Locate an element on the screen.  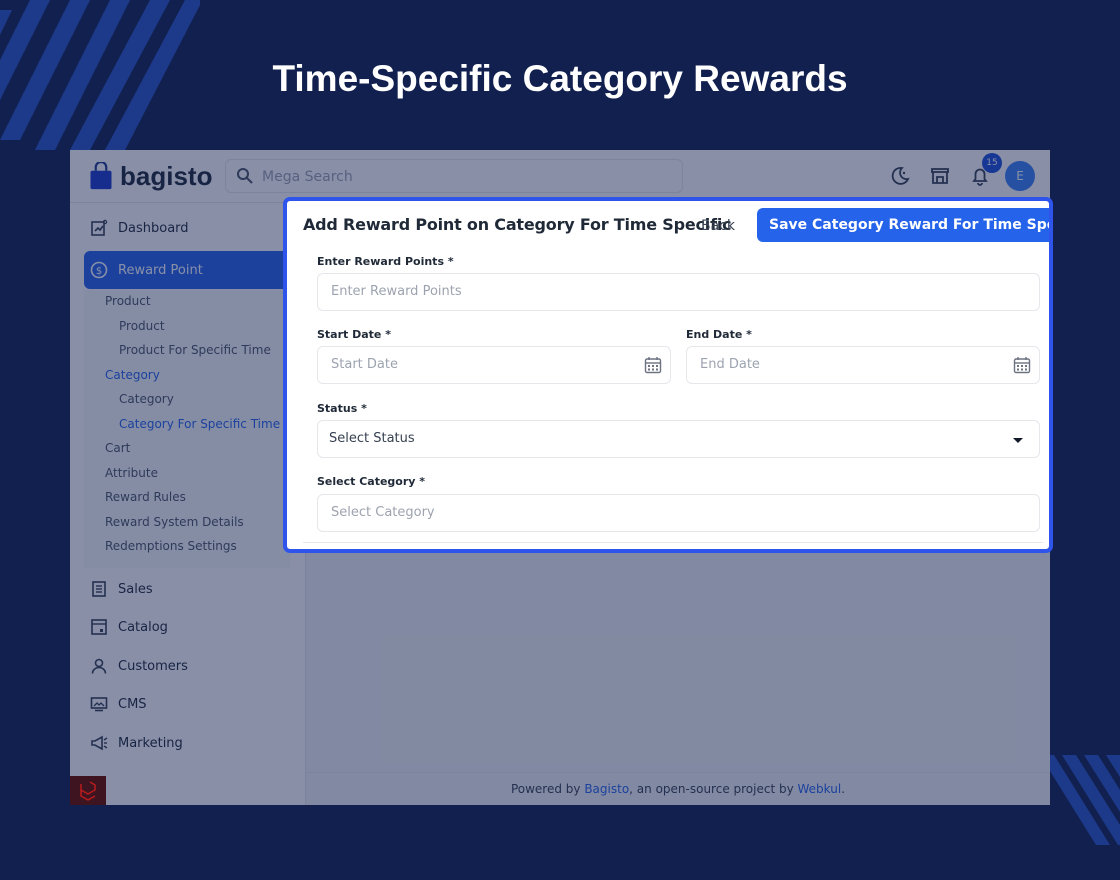
category-label: Select Category * is located at coordinates (371, 481).